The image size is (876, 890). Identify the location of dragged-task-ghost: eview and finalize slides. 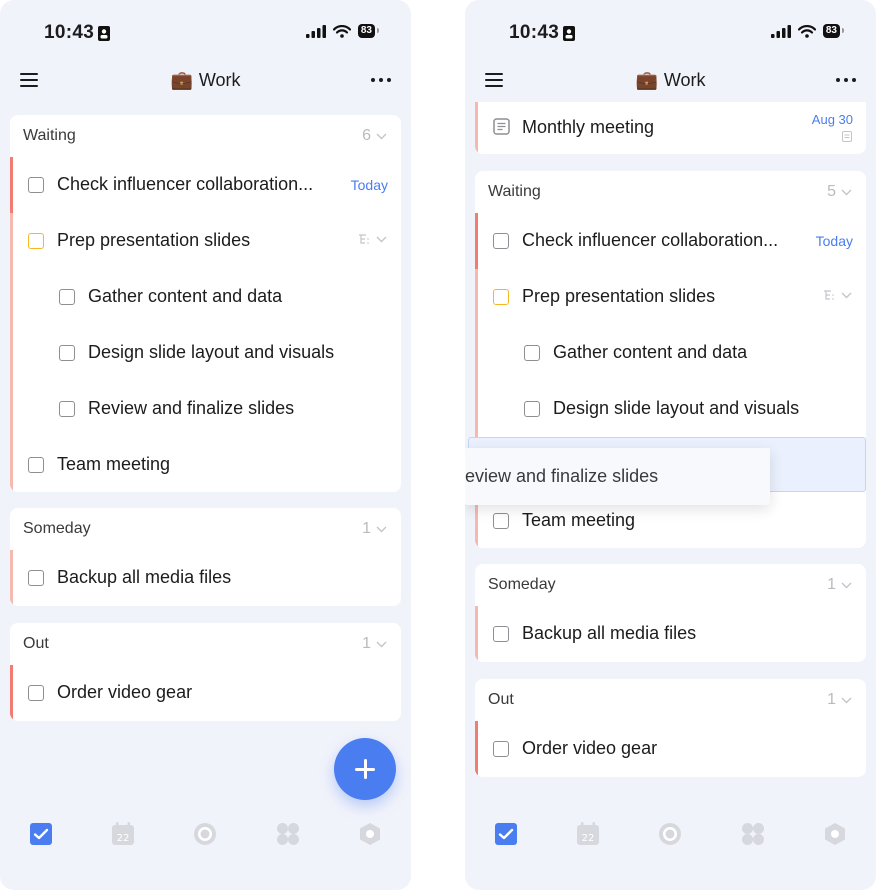
(617, 476).